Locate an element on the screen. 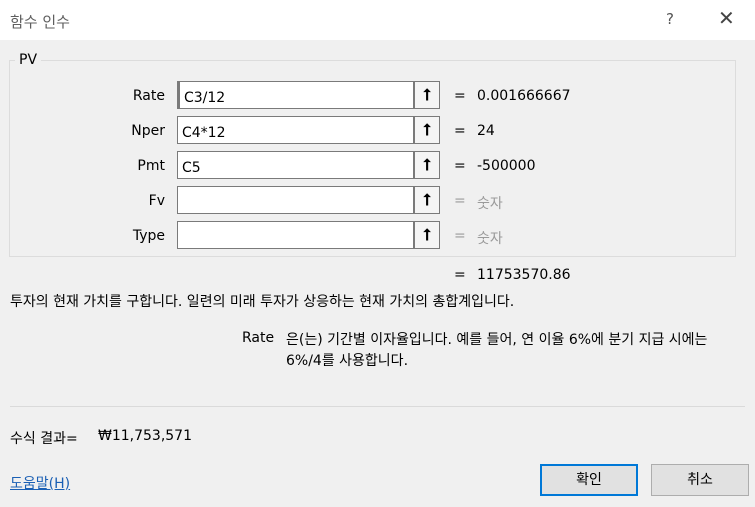 Image resolution: width=755 pixels, height=507 pixels. arg-help-name: Rate is located at coordinates (258, 338).